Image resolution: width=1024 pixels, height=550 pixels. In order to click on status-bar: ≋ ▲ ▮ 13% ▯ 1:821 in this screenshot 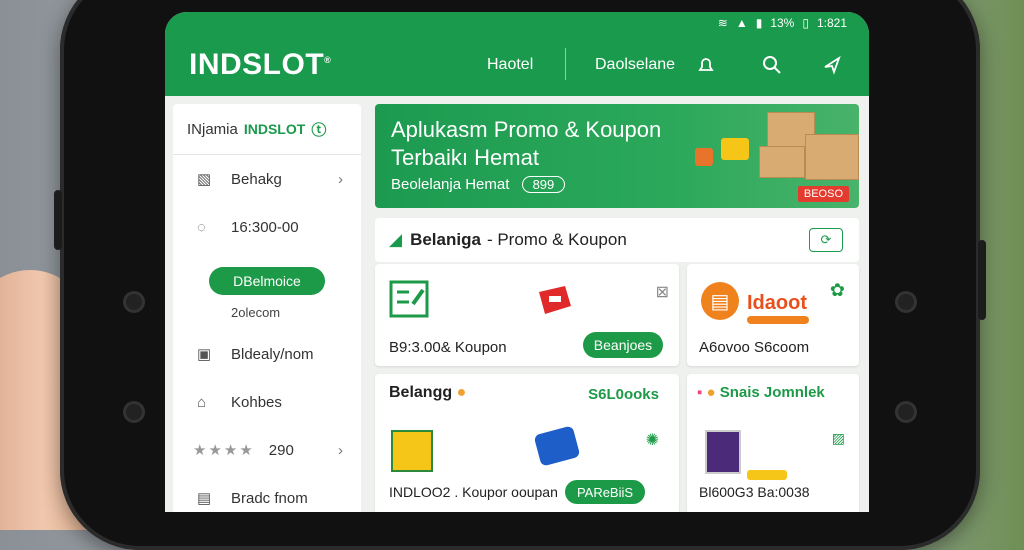, I will do `click(517, 23)`.